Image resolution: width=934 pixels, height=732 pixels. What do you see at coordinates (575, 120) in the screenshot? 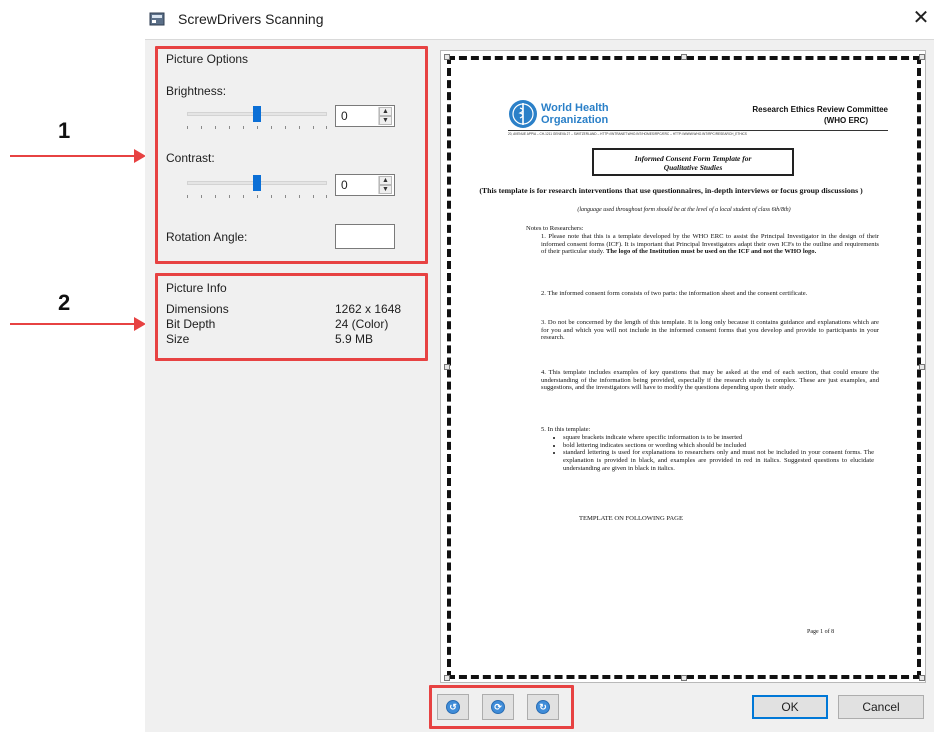
I see `who-org-name-line2: Organization` at bounding box center [575, 120].